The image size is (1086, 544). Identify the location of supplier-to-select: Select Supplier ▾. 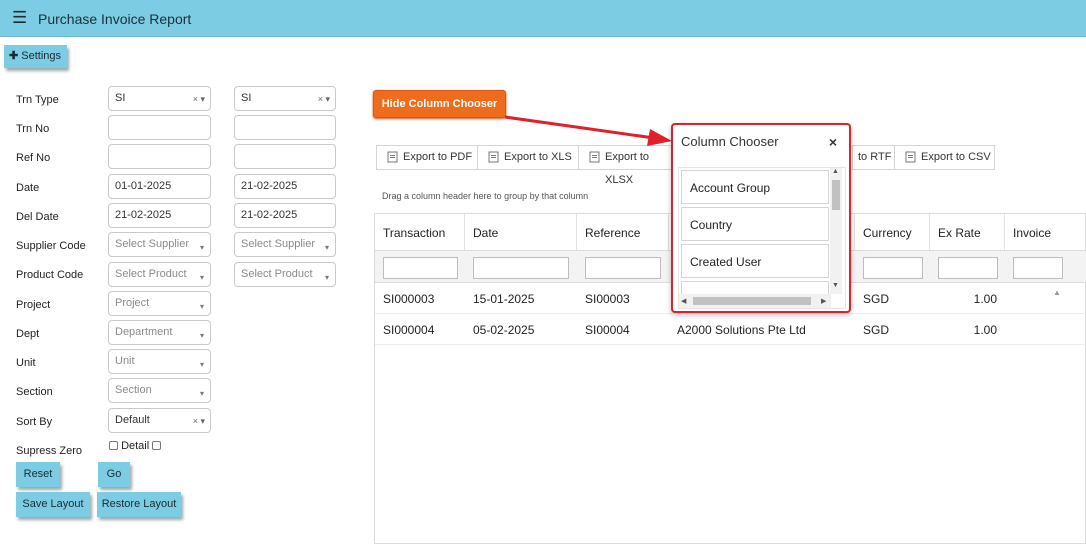
(285, 244).